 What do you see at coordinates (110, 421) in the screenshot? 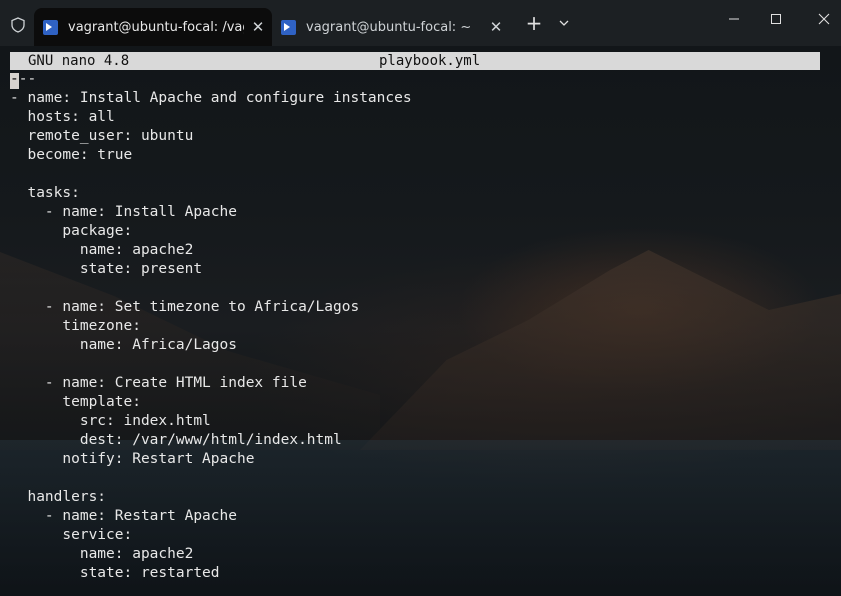
I see `code-line: src: index.html` at bounding box center [110, 421].